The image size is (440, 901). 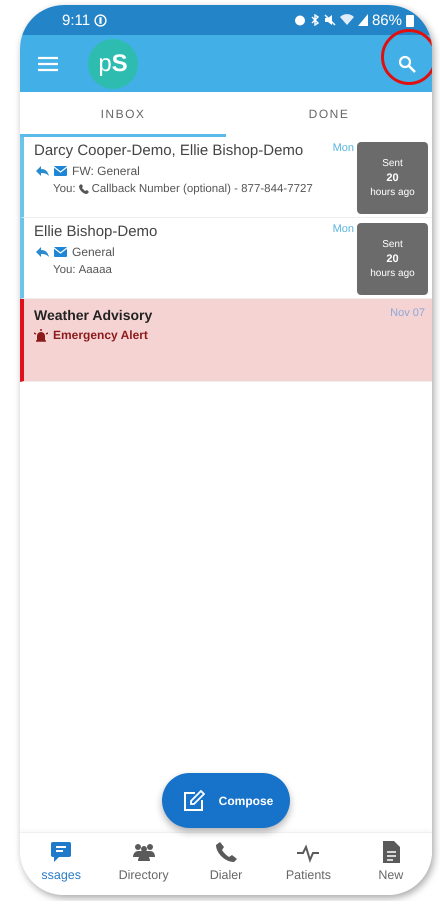 I want to click on message-item: Darcy Cooper-Demo, Ellie Bishop-Demo Mon FW: General You: Callback Number (optional) - 877-844-7727 Sent 20 hours ago, so click(x=226, y=177).